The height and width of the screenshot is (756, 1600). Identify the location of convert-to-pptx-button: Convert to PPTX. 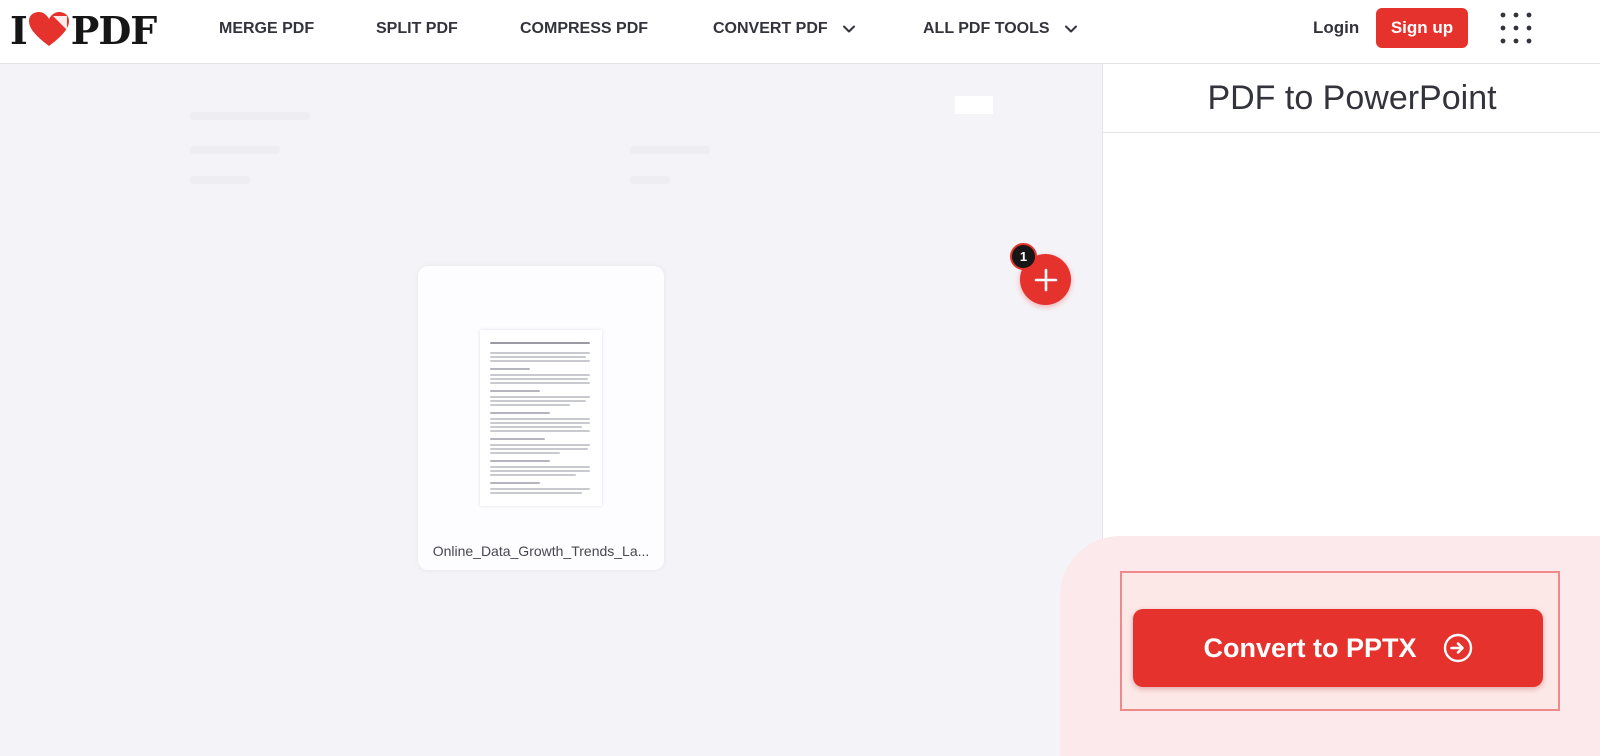
(1338, 648).